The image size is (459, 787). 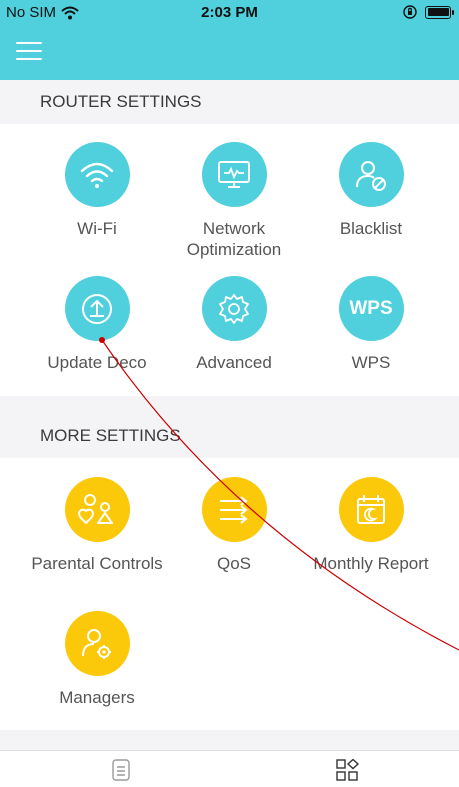 I want to click on wps-icon-text: WPS, so click(x=371, y=308).